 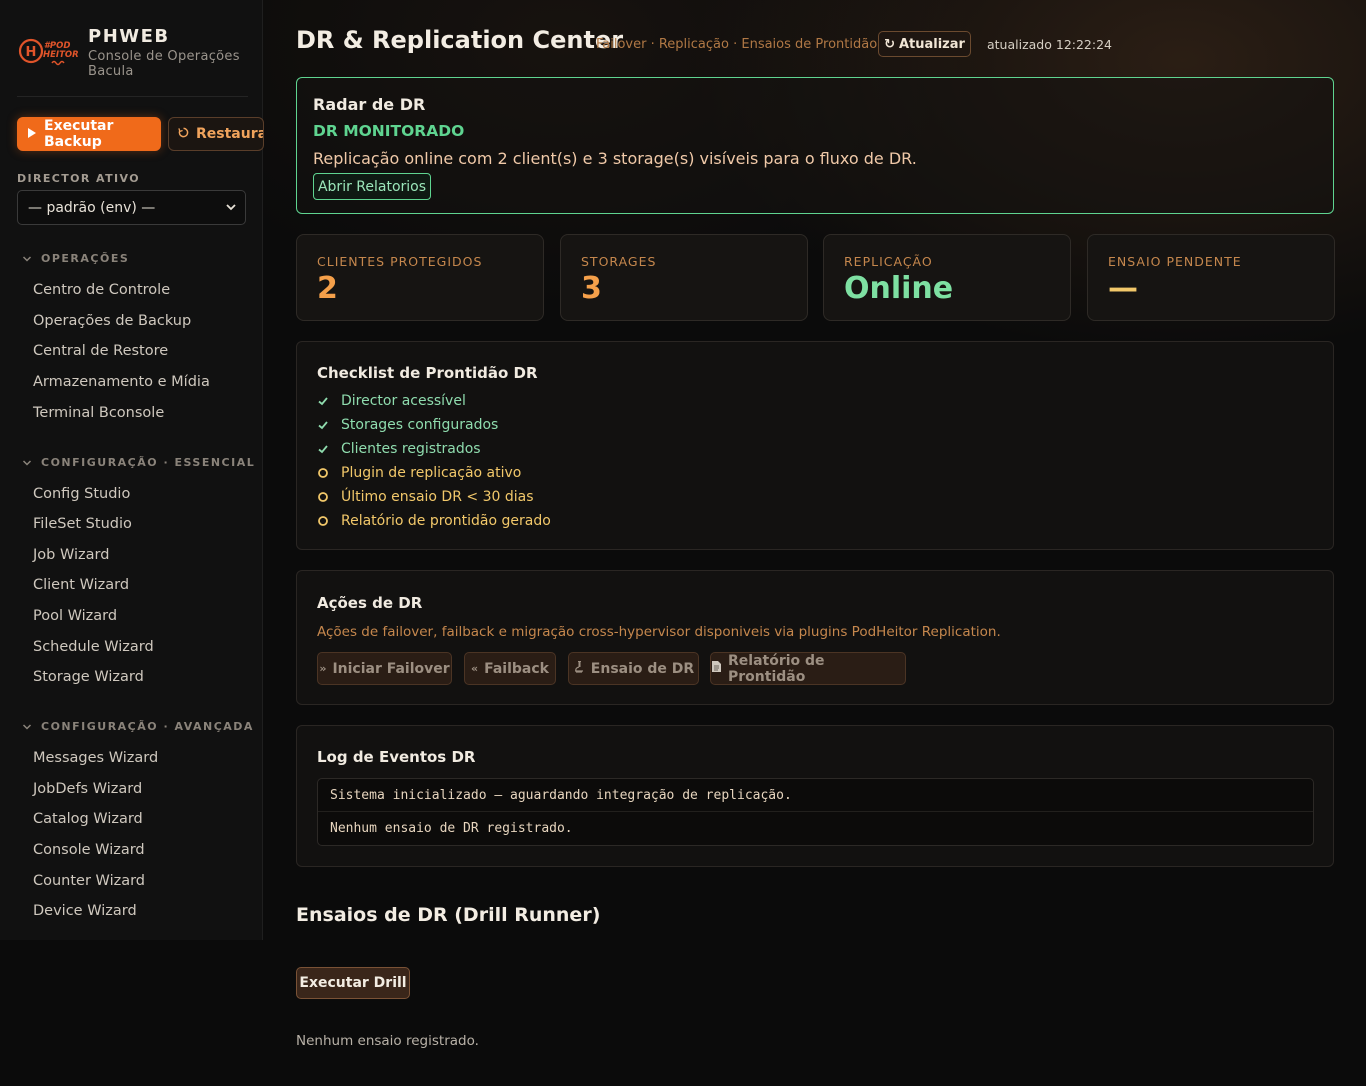 I want to click on checklist-label: Clientes registrados, so click(x=411, y=449).